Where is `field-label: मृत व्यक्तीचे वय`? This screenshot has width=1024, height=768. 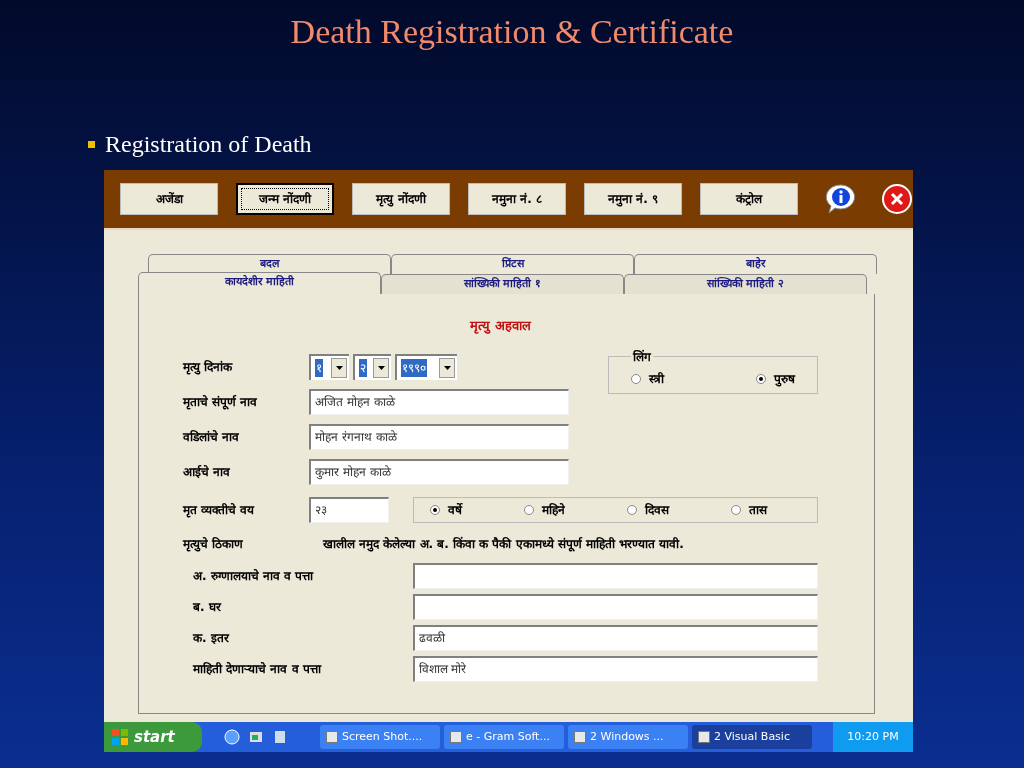
field-label: मृत व्यक्तीचे वय is located at coordinates (219, 510).